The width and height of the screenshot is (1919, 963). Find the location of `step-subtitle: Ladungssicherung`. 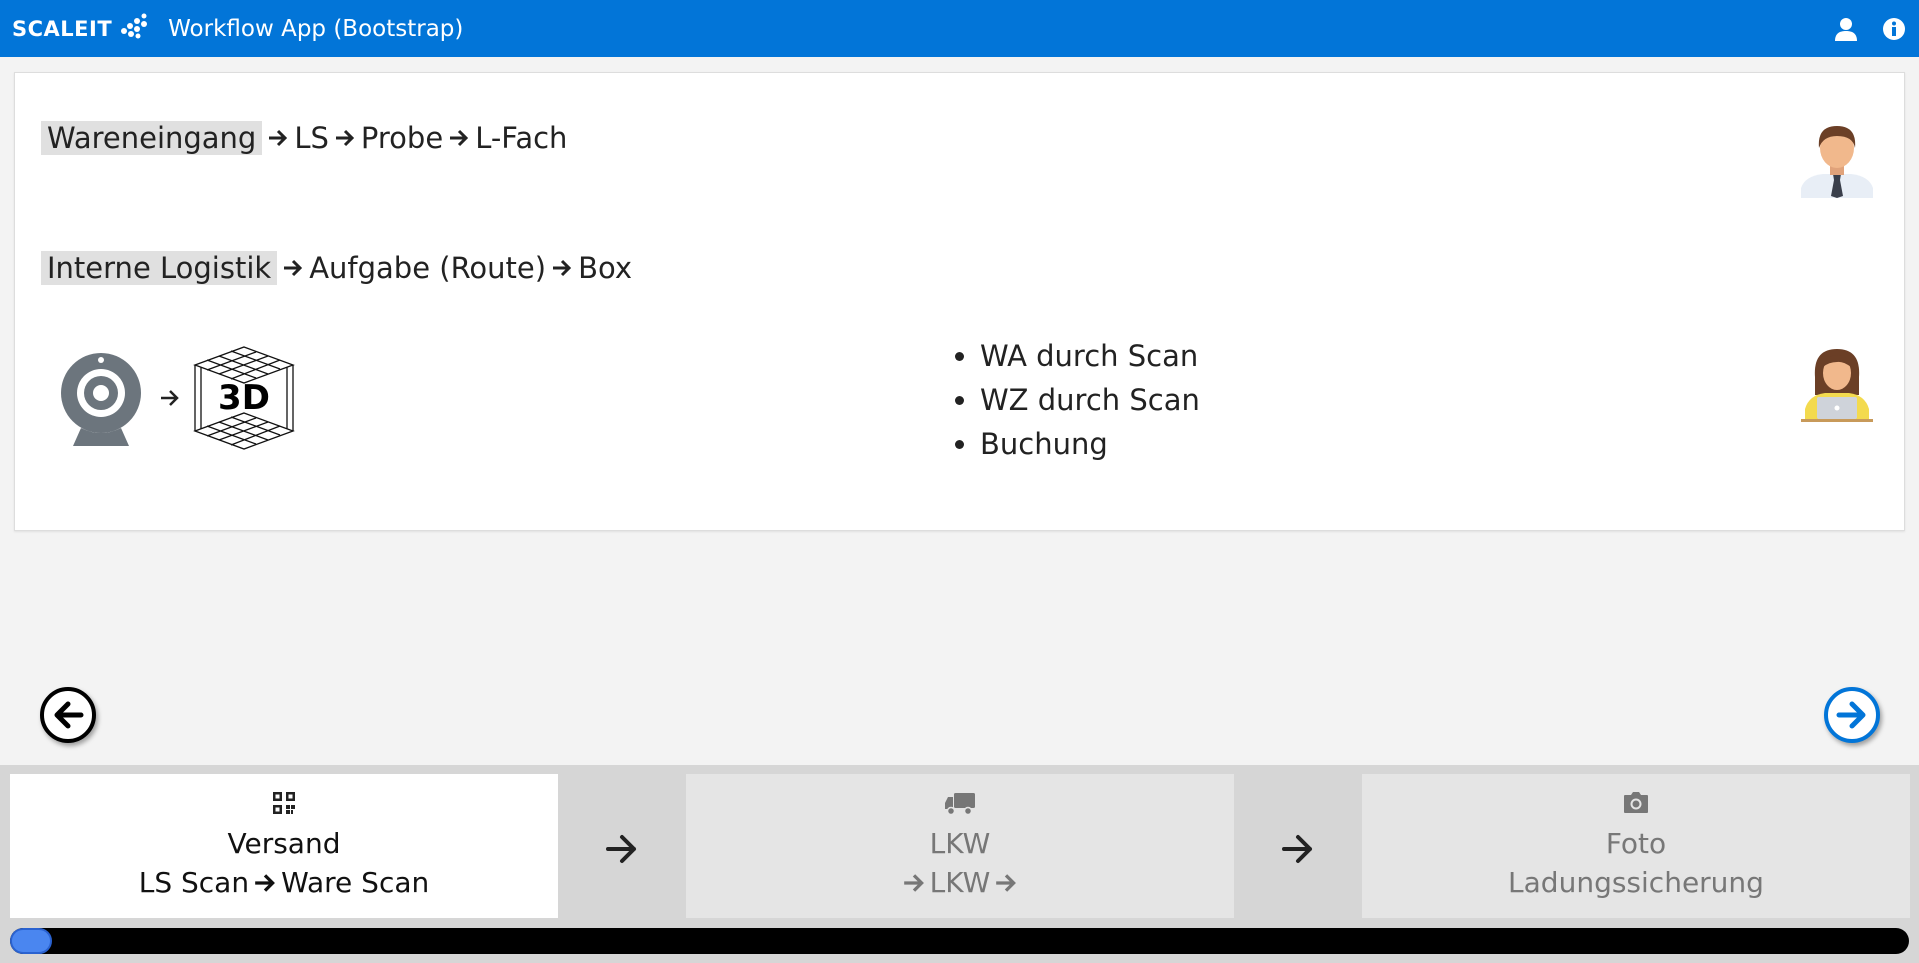

step-subtitle: Ladungssicherung is located at coordinates (1636, 882).